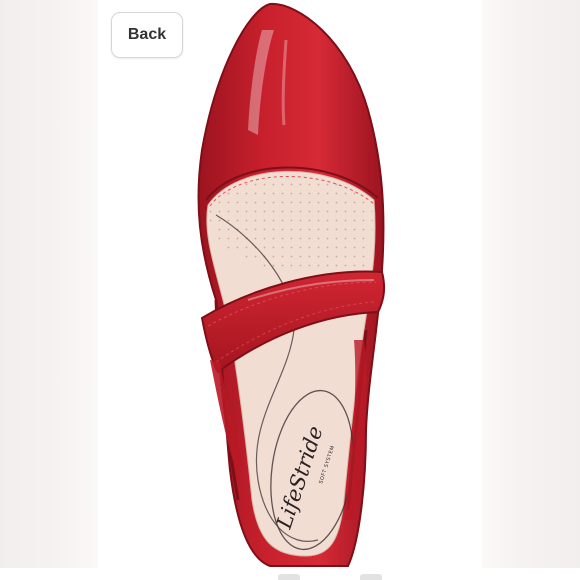  I want to click on back-button: Back, so click(147, 35).